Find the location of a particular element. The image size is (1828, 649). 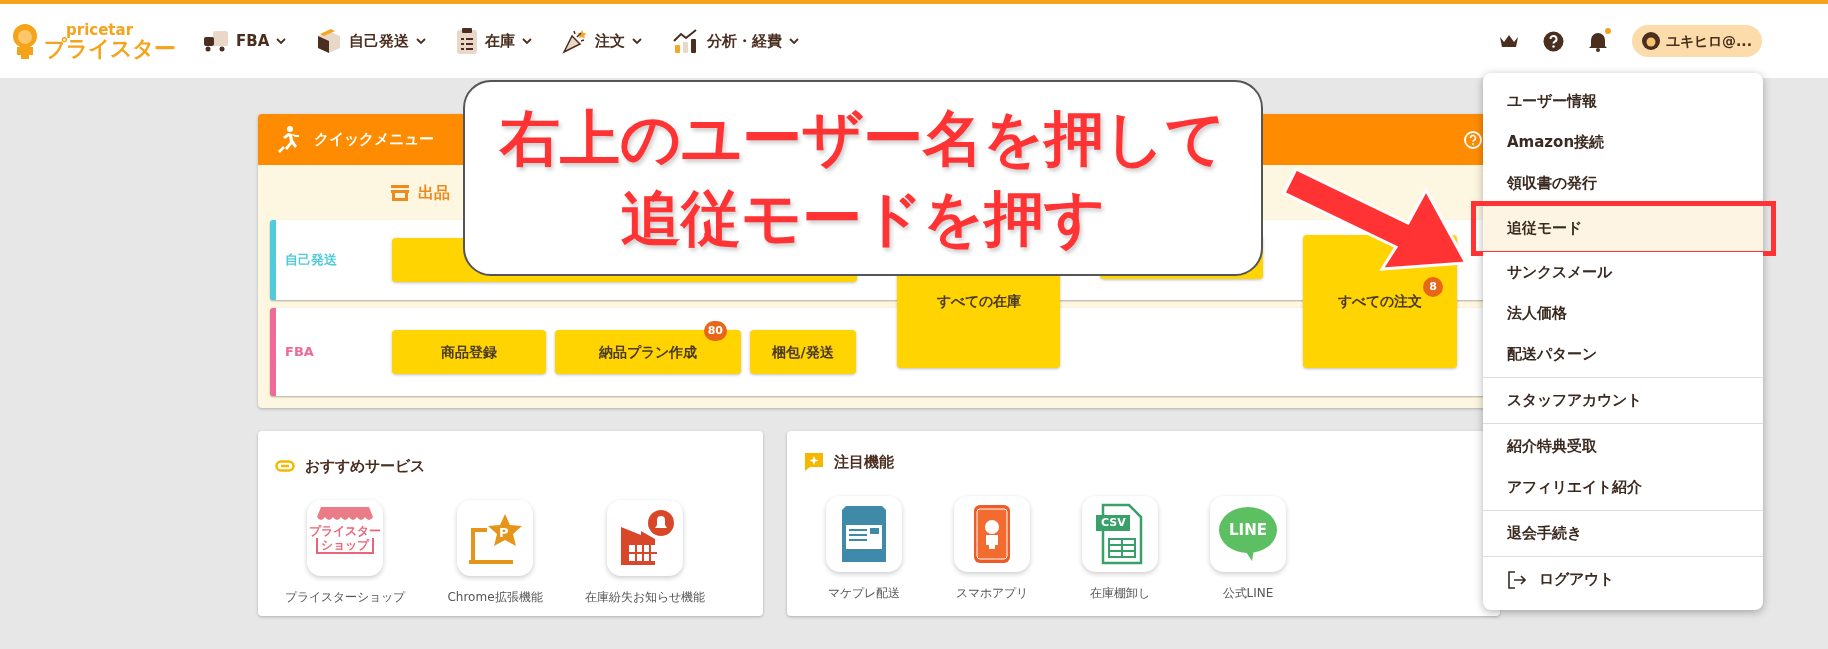

nav-menu: 分析・経費 is located at coordinates (736, 41).